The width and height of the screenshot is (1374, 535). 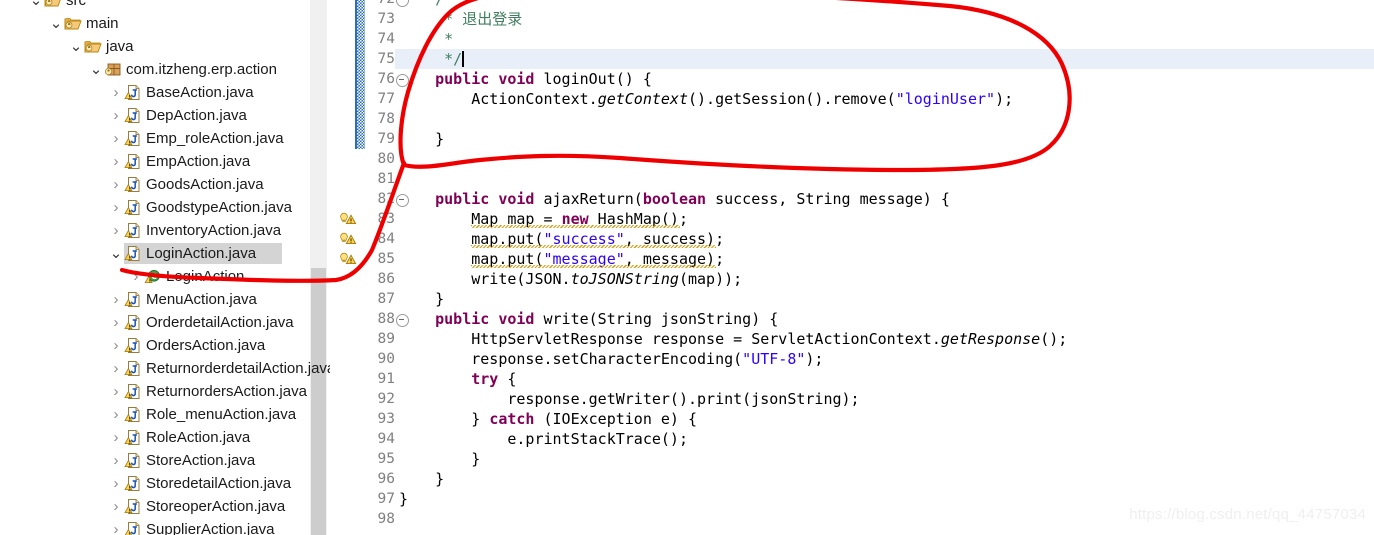 What do you see at coordinates (543, 219) in the screenshot?
I see `code-line: Map map = new HashMap();` at bounding box center [543, 219].